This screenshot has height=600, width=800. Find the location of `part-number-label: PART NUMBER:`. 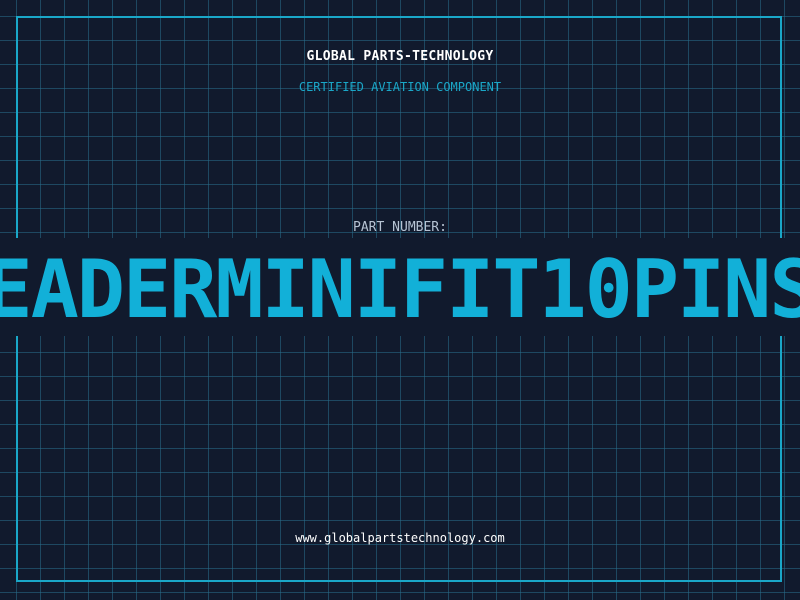

part-number-label: PART NUMBER: is located at coordinates (400, 227).